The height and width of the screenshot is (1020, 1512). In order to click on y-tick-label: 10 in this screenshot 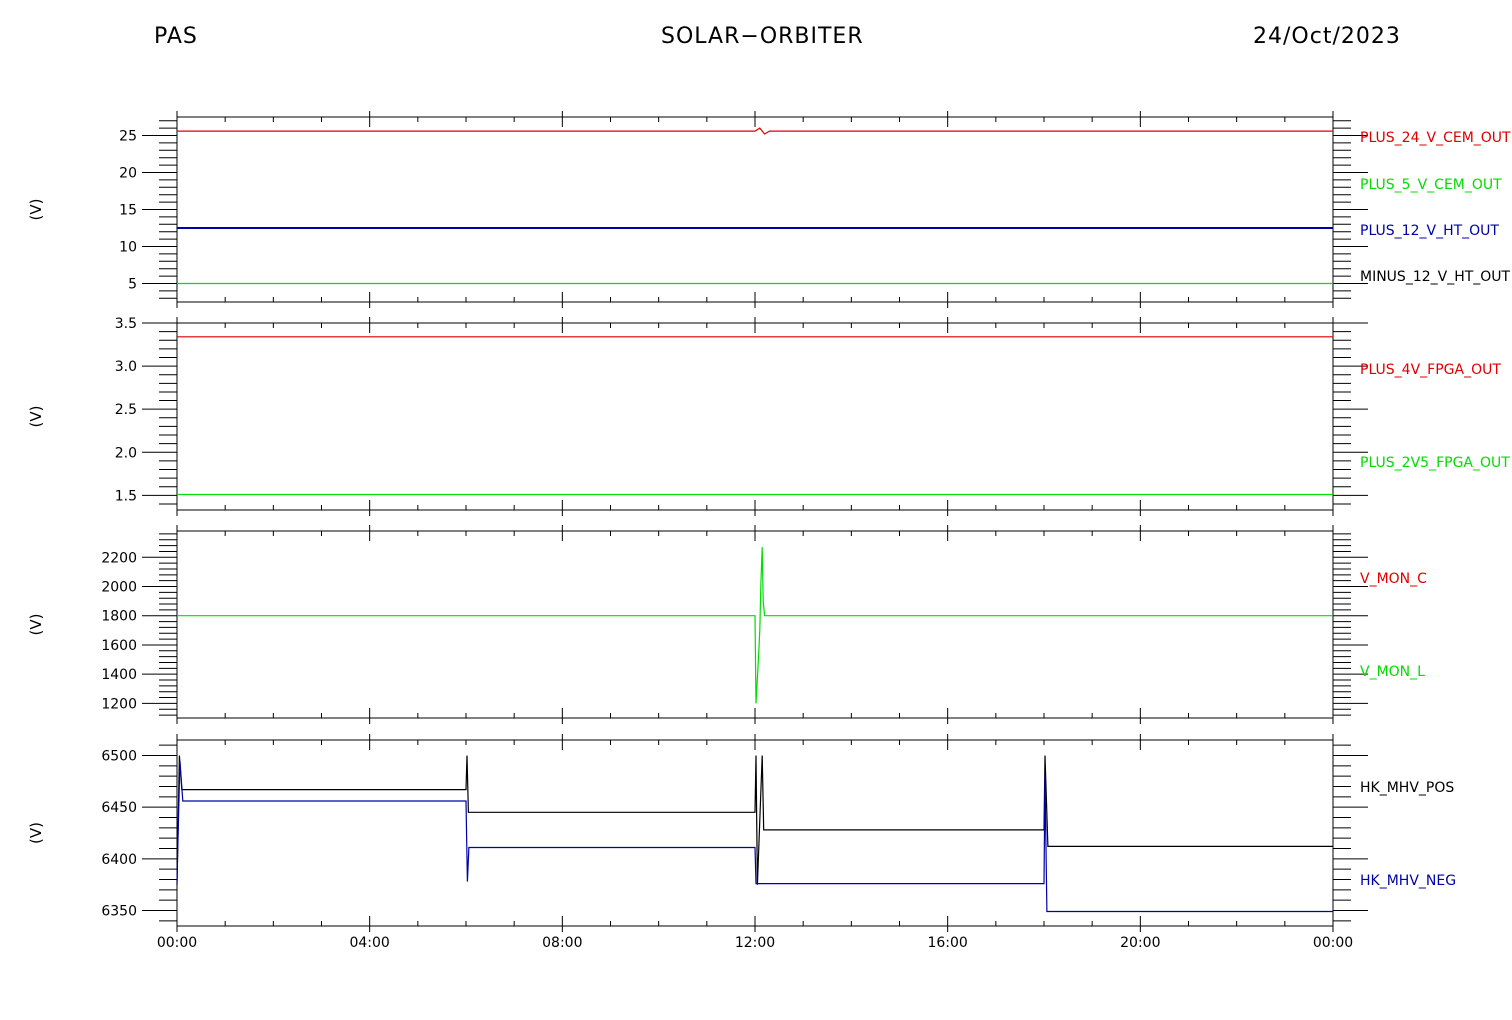, I will do `click(128, 248)`.